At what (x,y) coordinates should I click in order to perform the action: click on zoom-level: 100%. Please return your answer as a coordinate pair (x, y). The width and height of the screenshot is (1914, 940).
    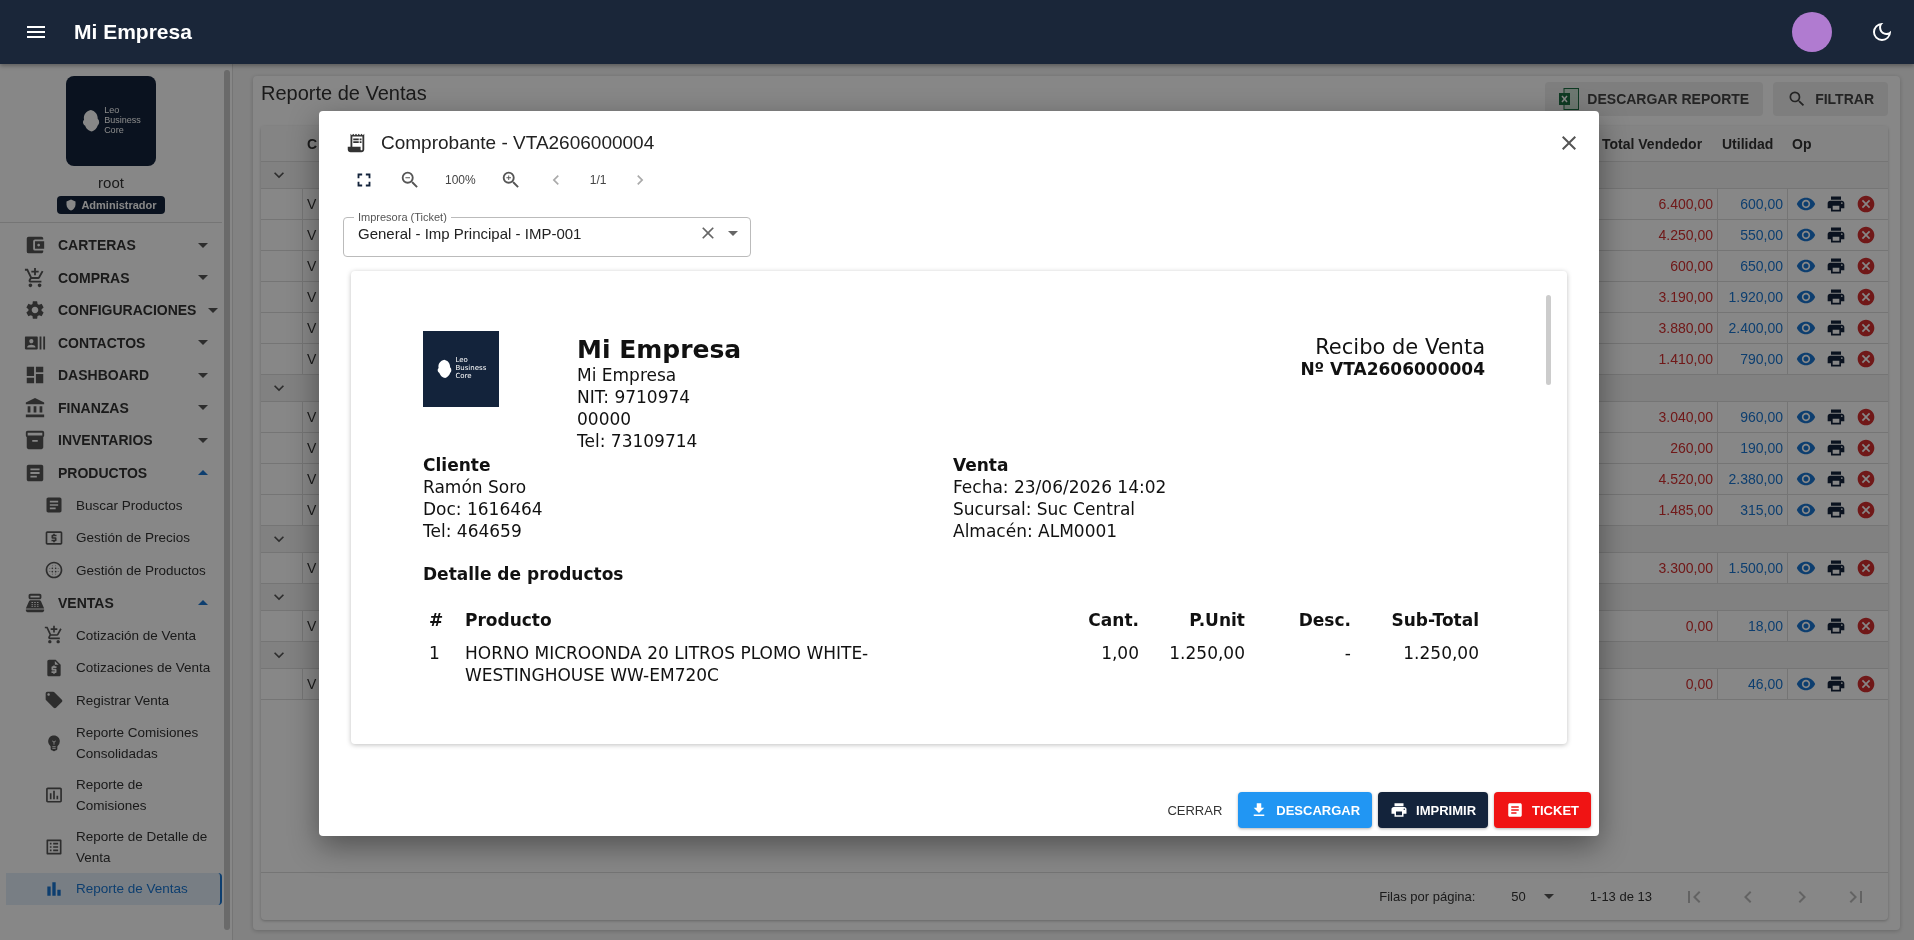
    Looking at the image, I should click on (460, 180).